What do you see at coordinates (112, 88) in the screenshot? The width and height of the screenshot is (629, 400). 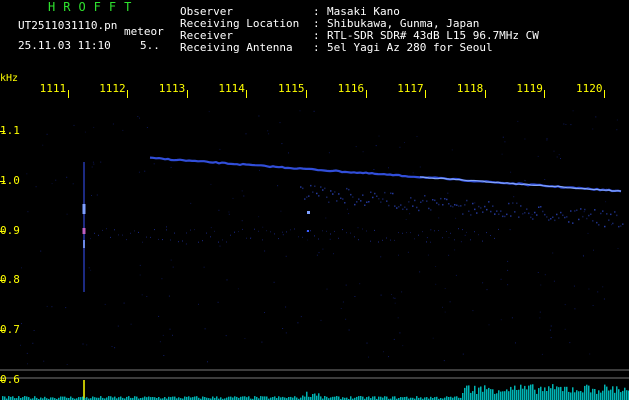 I see `time-tick-label: 1112` at bounding box center [112, 88].